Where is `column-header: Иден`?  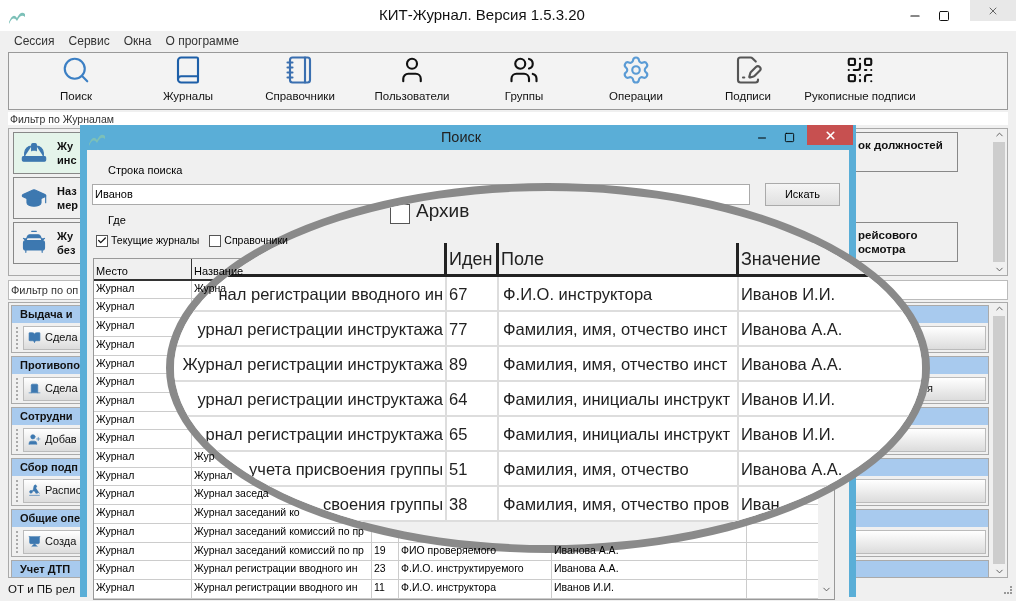 column-header: Иден is located at coordinates (471, 259).